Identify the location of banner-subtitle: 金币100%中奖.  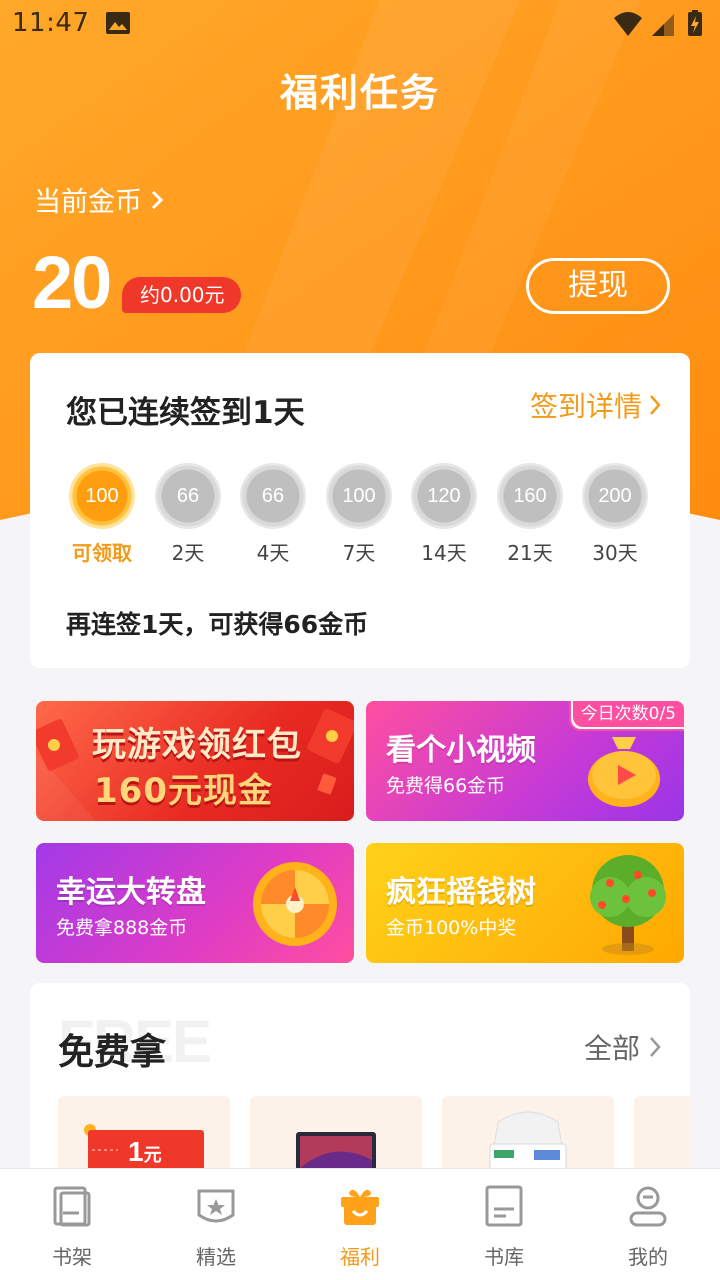
(451, 928).